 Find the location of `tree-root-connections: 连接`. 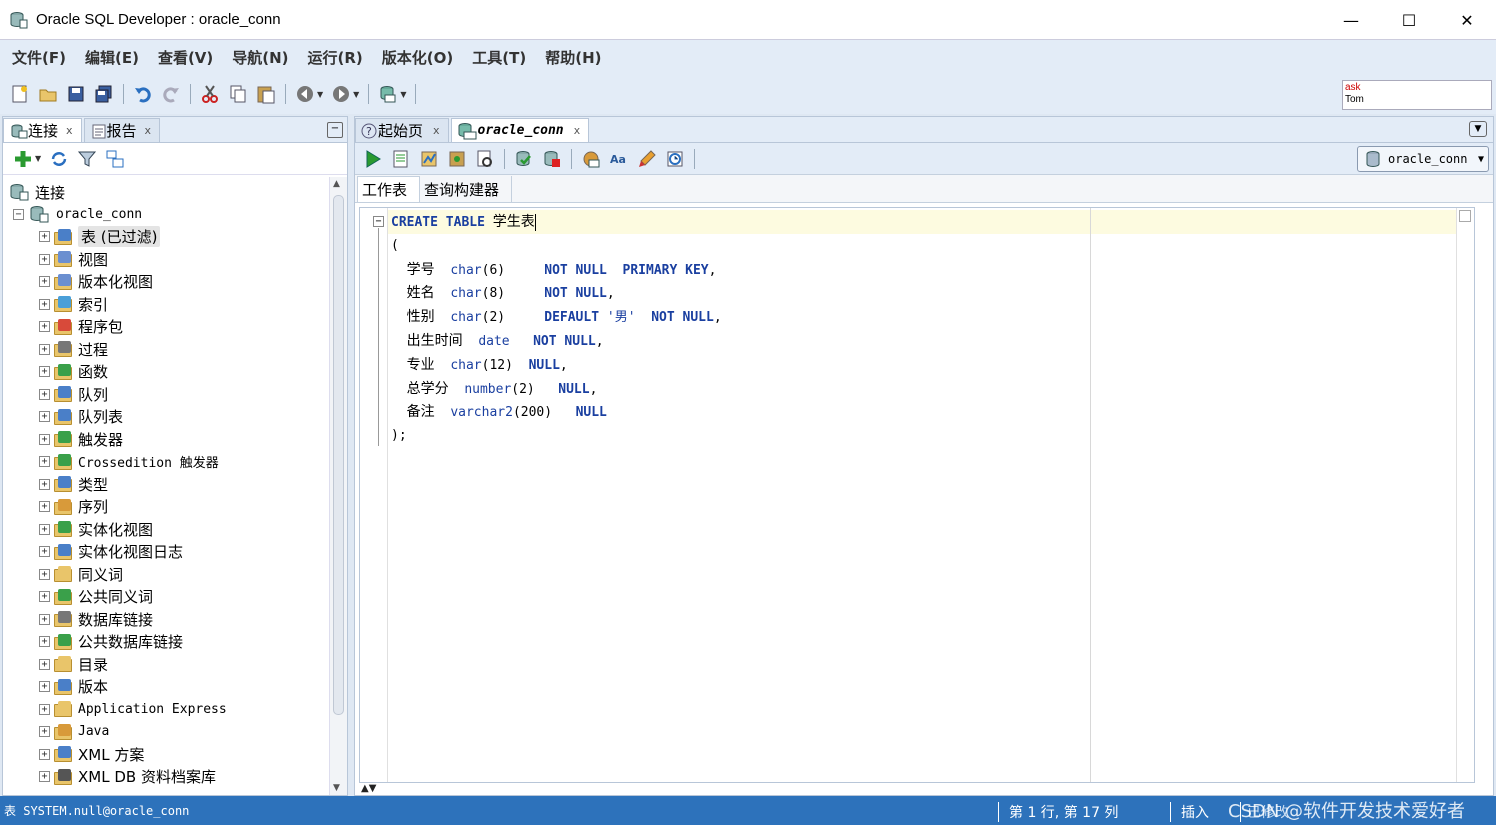

tree-root-connections: 连接 is located at coordinates (166, 192).